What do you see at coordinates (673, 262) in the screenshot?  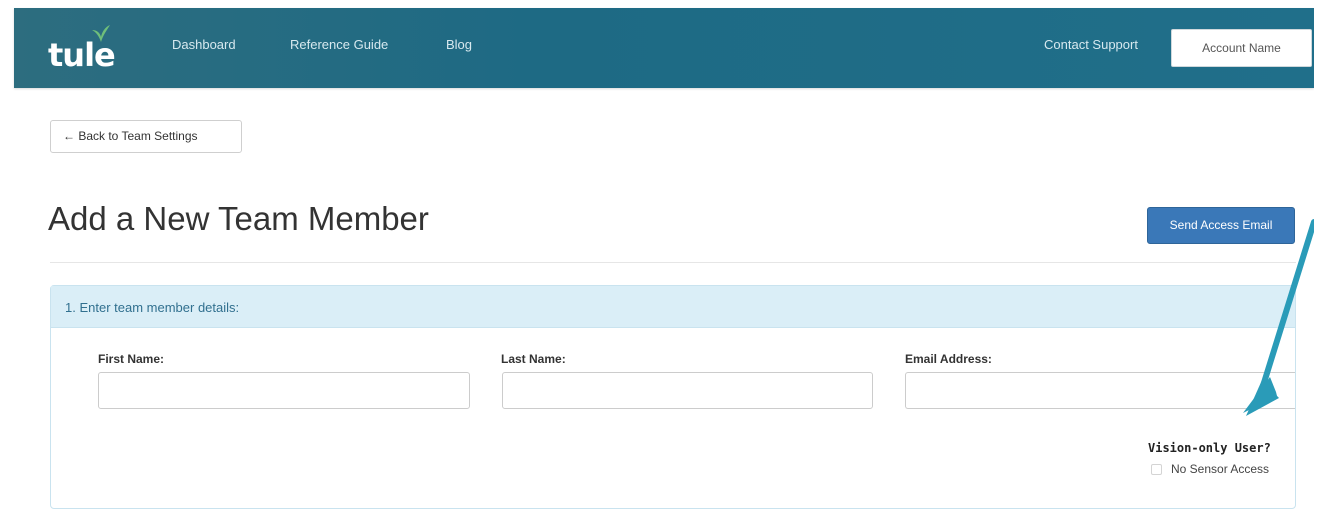 I see `title-divider` at bounding box center [673, 262].